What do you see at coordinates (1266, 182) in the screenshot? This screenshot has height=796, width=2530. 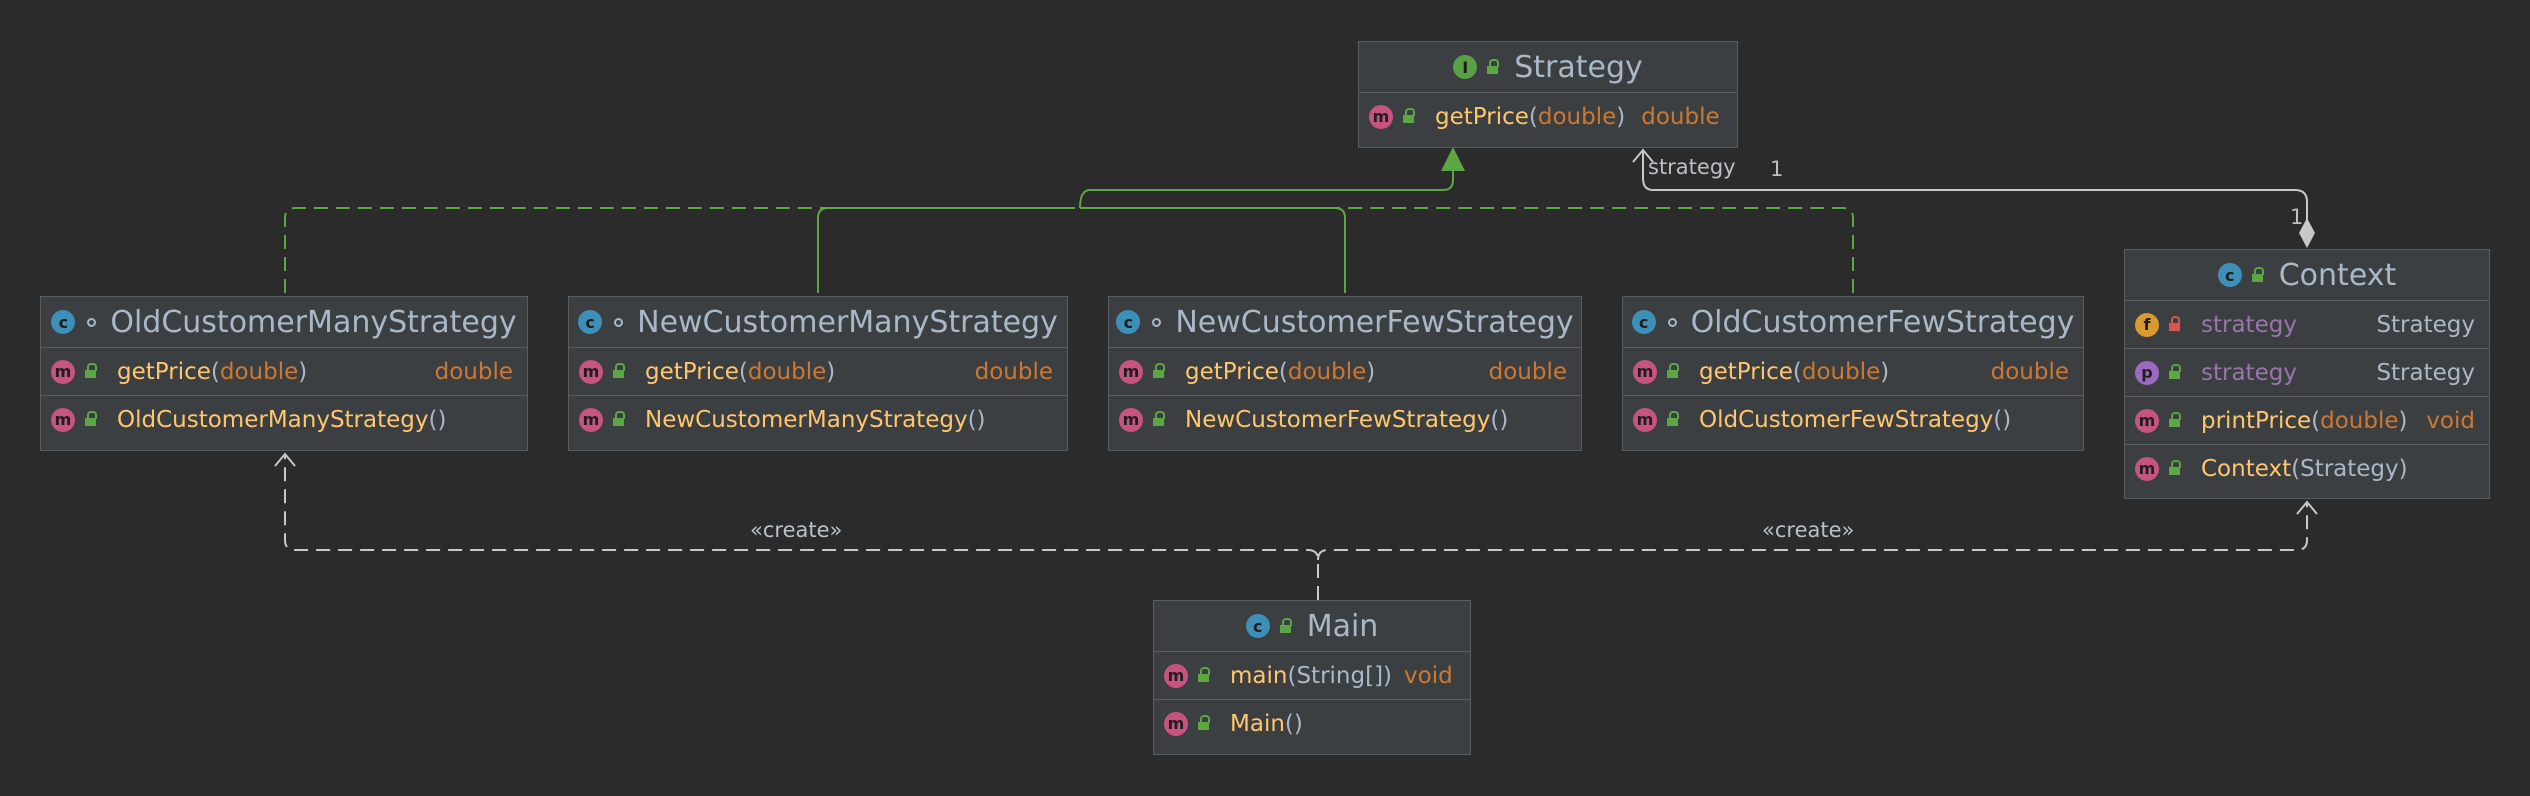 I see `realization-trunk` at bounding box center [1266, 182].